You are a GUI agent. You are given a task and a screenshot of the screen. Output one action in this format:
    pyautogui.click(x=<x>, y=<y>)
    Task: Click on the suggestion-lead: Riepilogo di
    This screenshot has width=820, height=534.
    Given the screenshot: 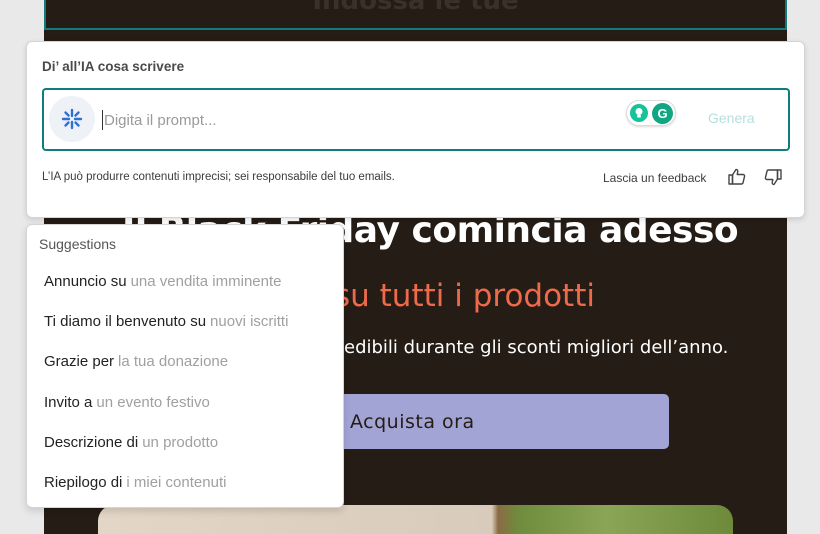 What is the action you would take?
    pyautogui.click(x=83, y=483)
    